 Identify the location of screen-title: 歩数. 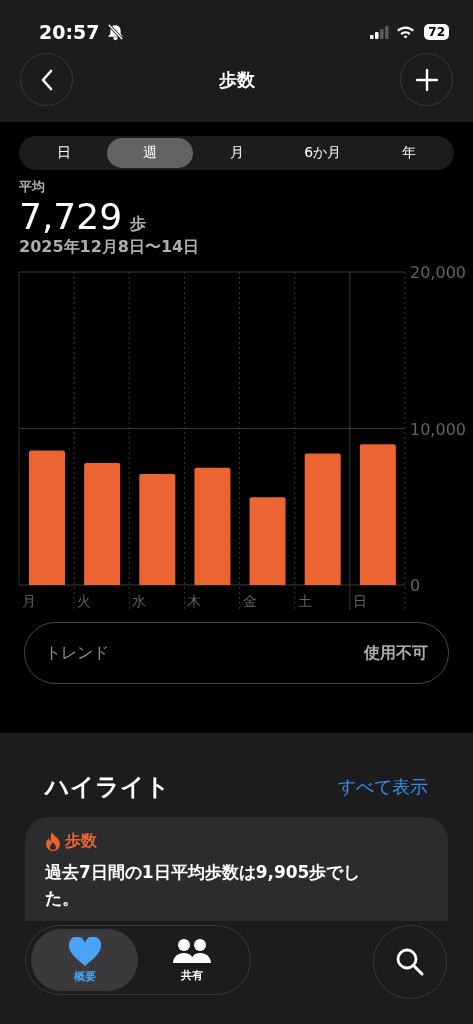
(236, 79).